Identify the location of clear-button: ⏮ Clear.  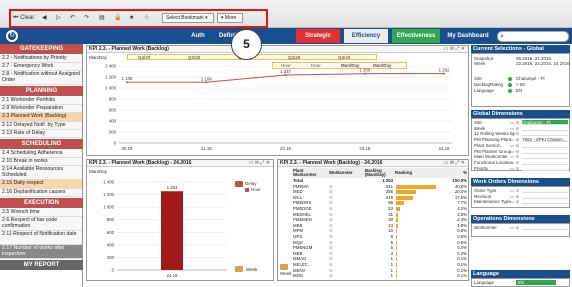
(23, 18).